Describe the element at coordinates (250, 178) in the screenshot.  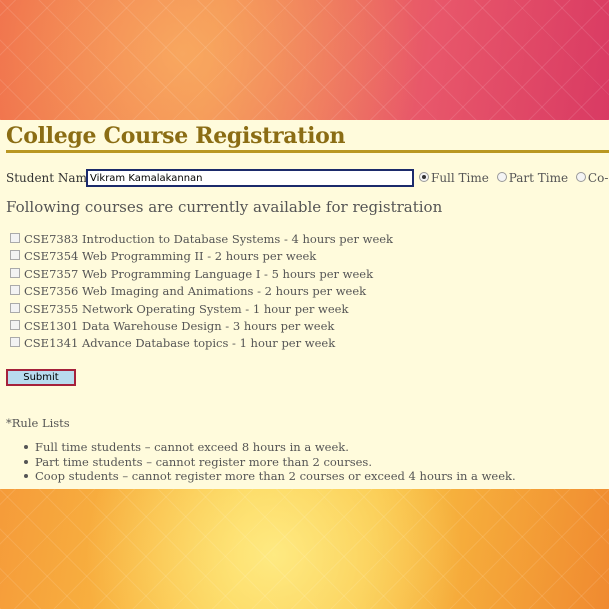
I see `student-name-input` at that location.